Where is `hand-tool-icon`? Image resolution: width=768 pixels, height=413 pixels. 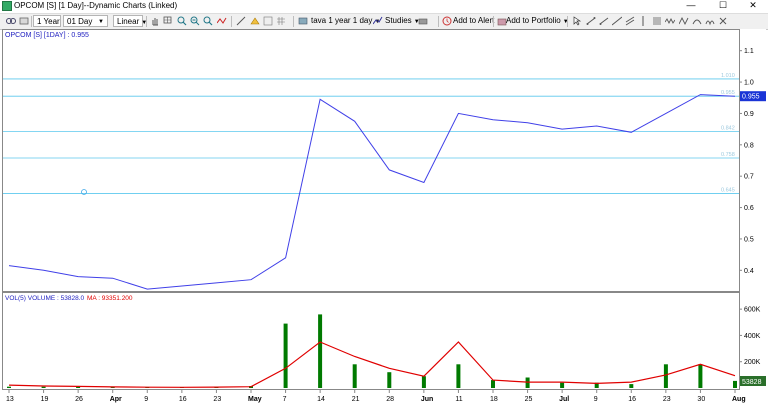
hand-tool-icon is located at coordinates (155, 21).